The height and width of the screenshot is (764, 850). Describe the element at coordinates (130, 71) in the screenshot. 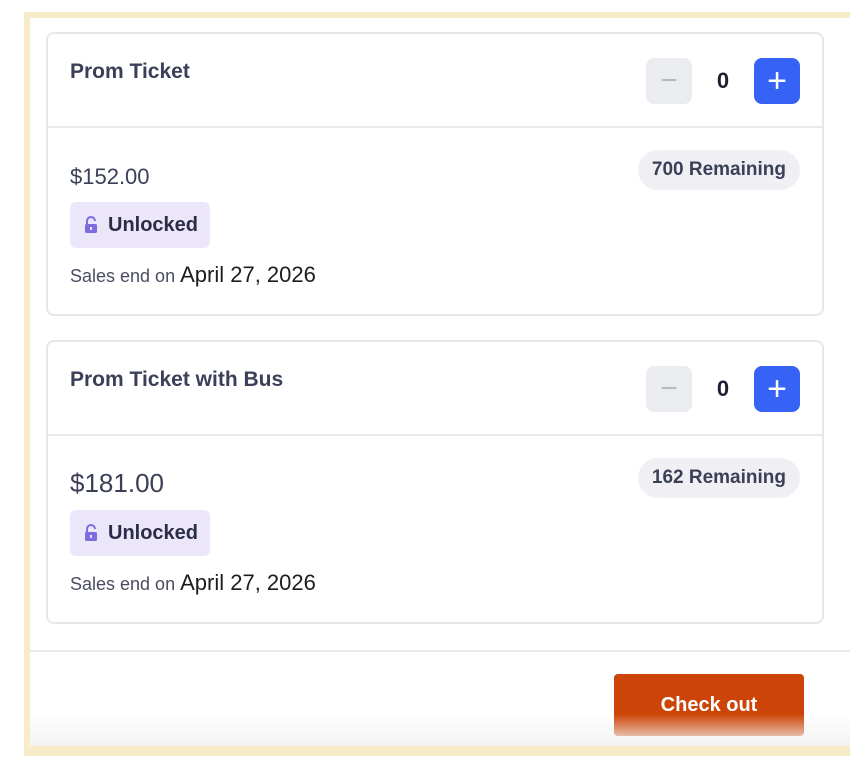

I see `ticket-title: Prom Ticket` at that location.